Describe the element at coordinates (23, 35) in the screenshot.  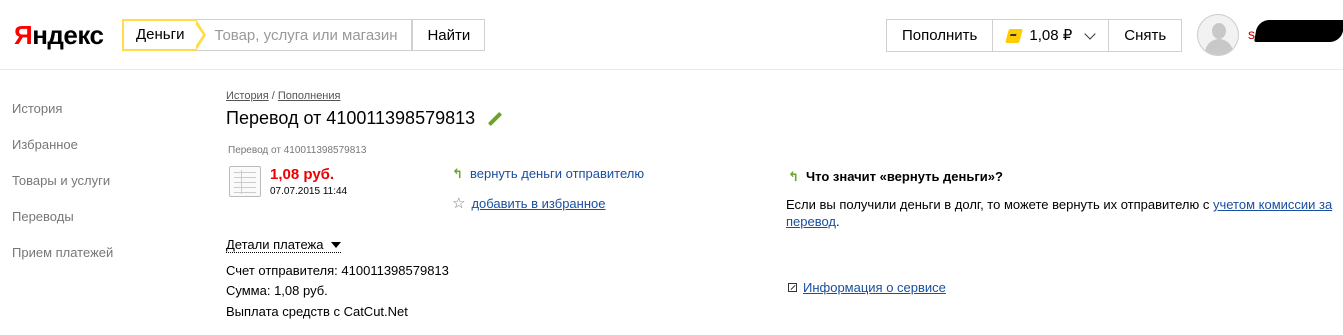
I see `logo-letter: Я` at that location.